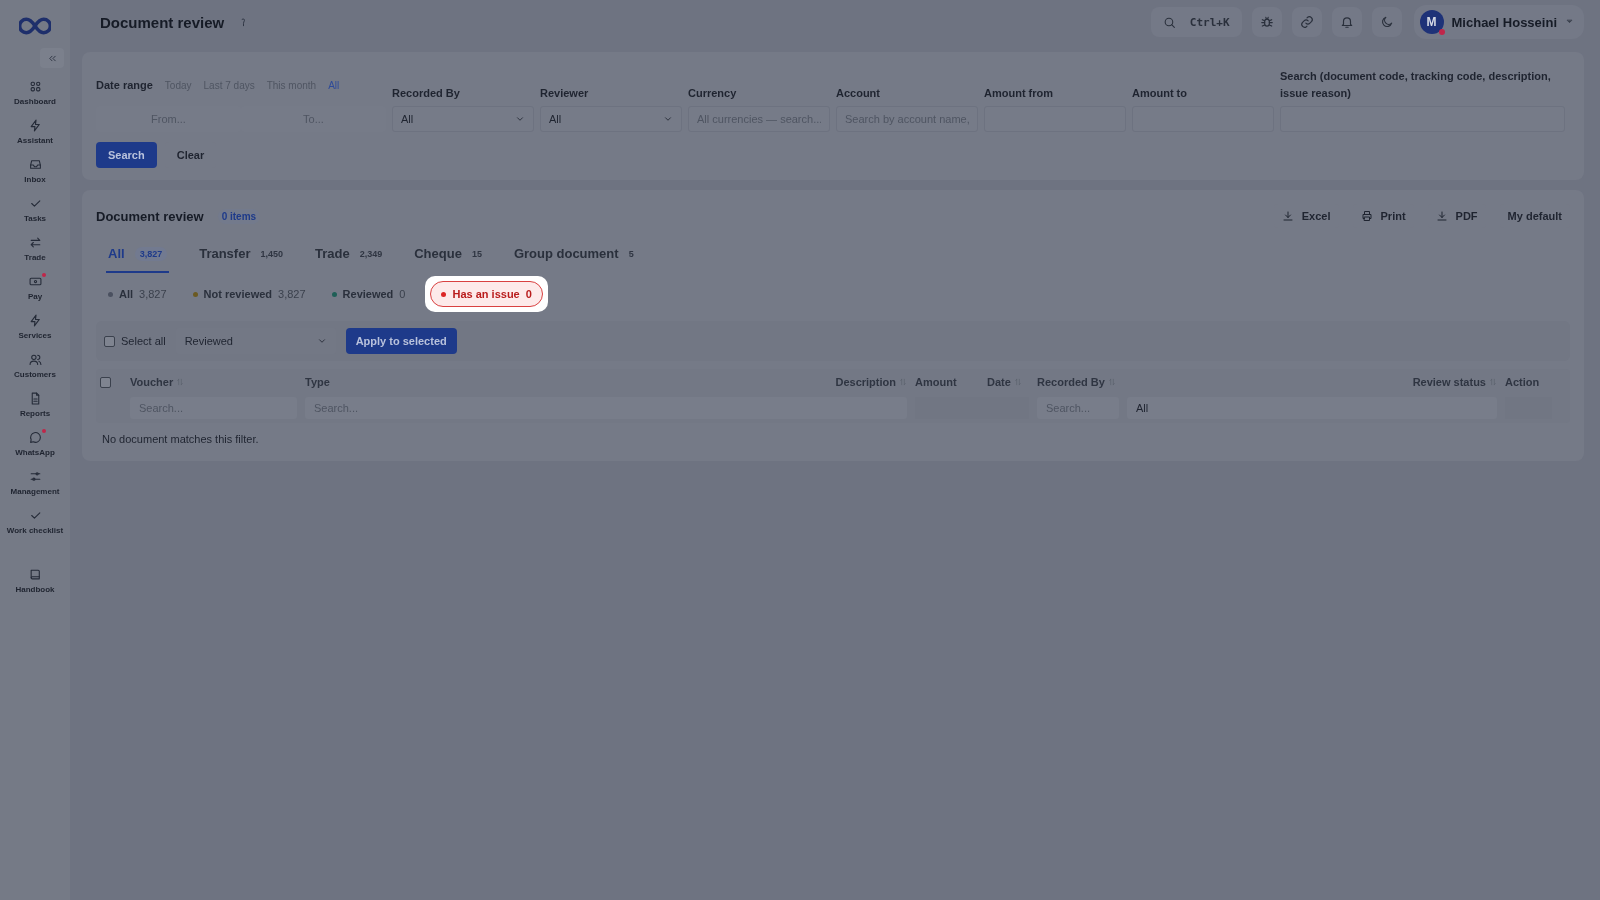 Image resolution: width=1600 pixels, height=900 pixels. What do you see at coordinates (861, 382) in the screenshot?
I see `column-header: Description` at bounding box center [861, 382].